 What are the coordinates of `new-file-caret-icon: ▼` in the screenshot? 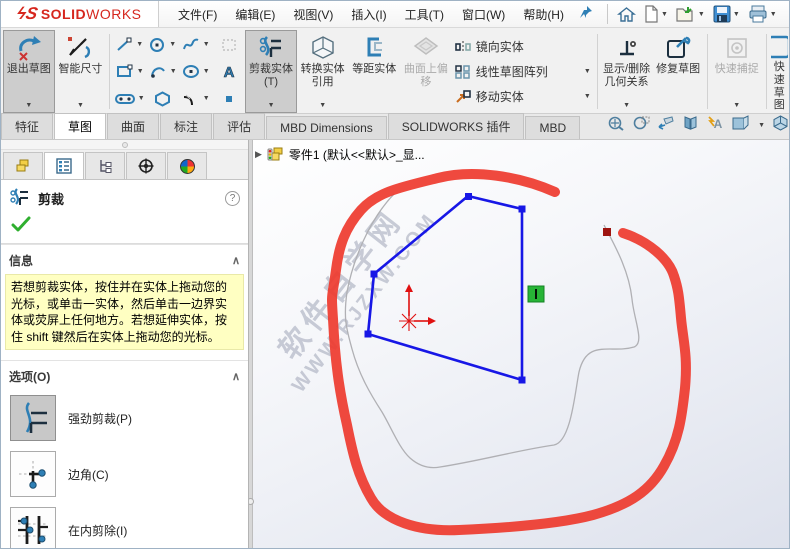 It's located at (664, 14).